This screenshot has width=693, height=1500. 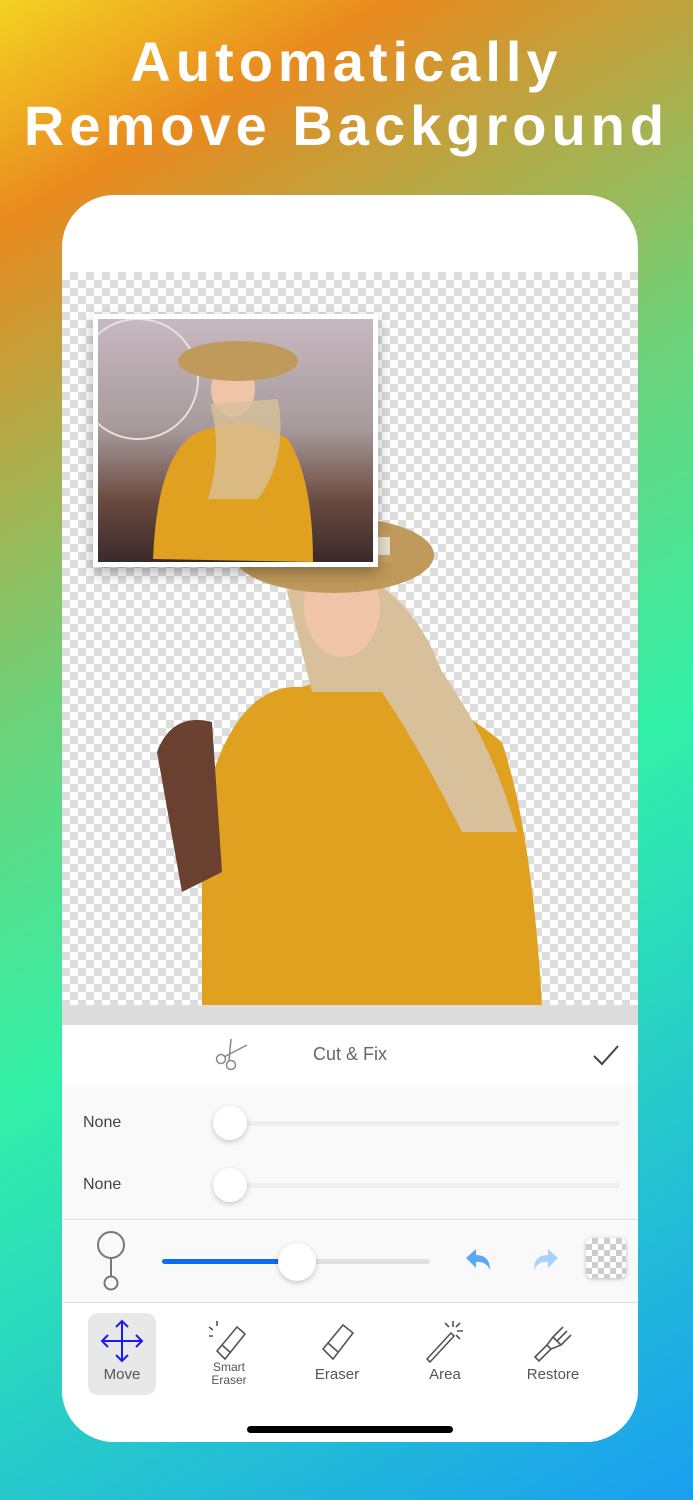 I want to click on headline-line1: Automatically, so click(x=346, y=61).